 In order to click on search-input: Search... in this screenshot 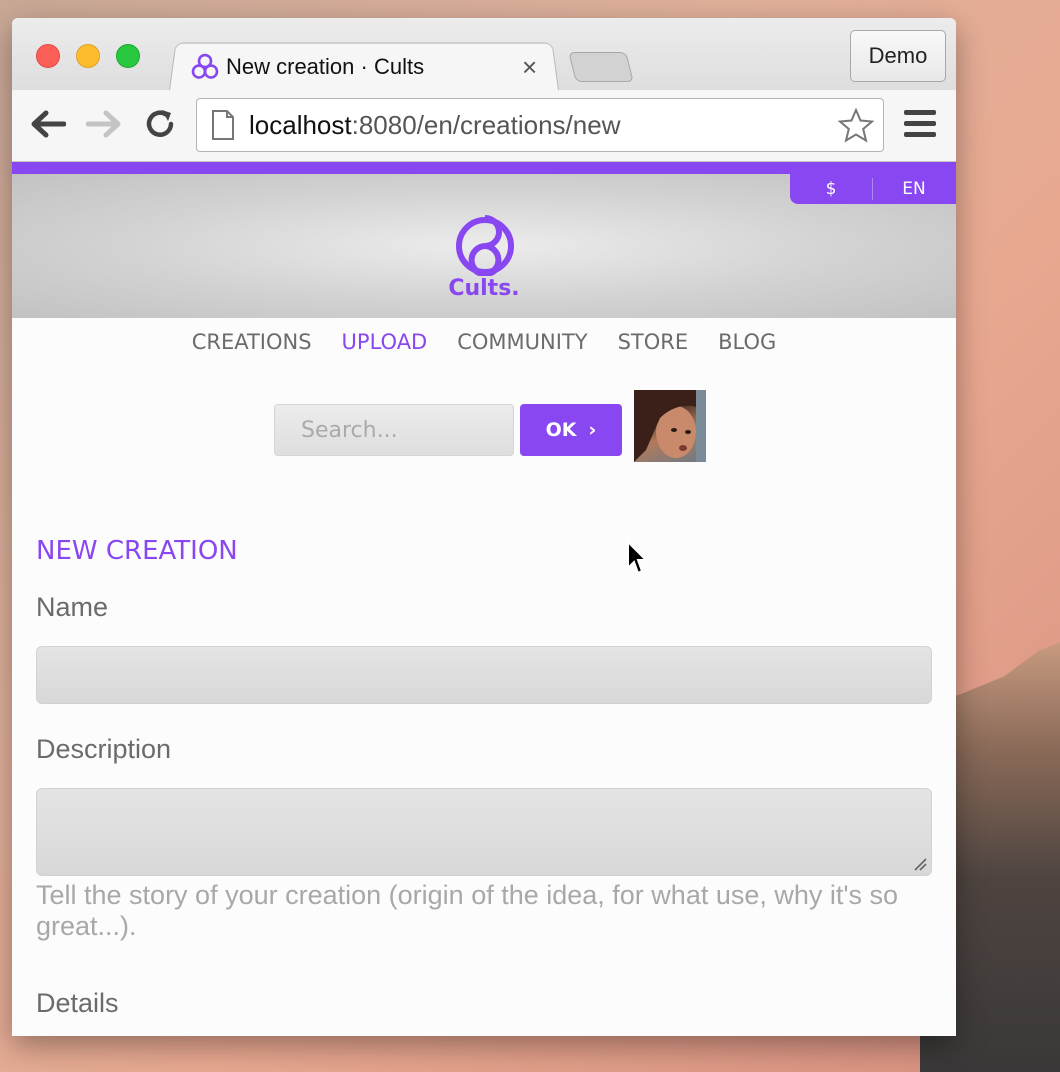, I will do `click(394, 430)`.